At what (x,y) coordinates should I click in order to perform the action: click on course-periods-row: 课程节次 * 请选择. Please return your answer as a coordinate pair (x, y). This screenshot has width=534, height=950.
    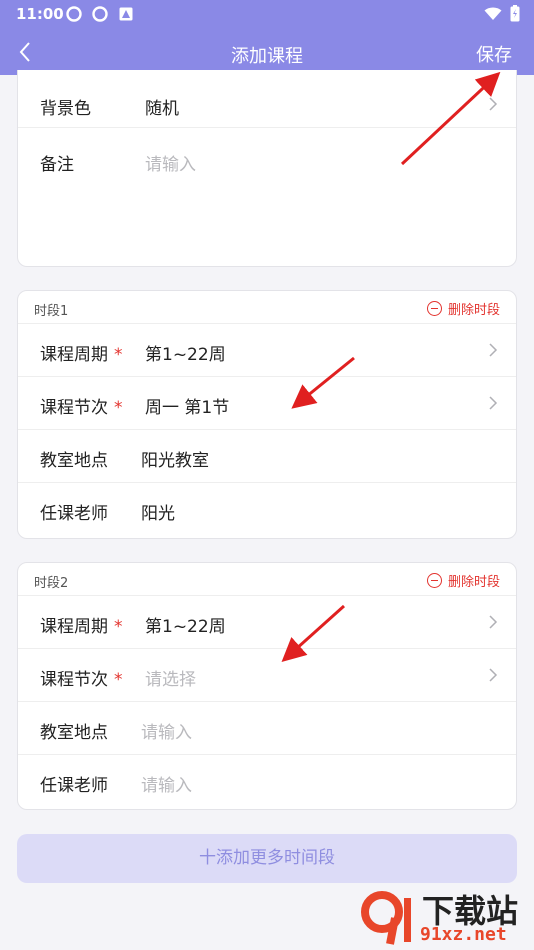
    Looking at the image, I should click on (267, 675).